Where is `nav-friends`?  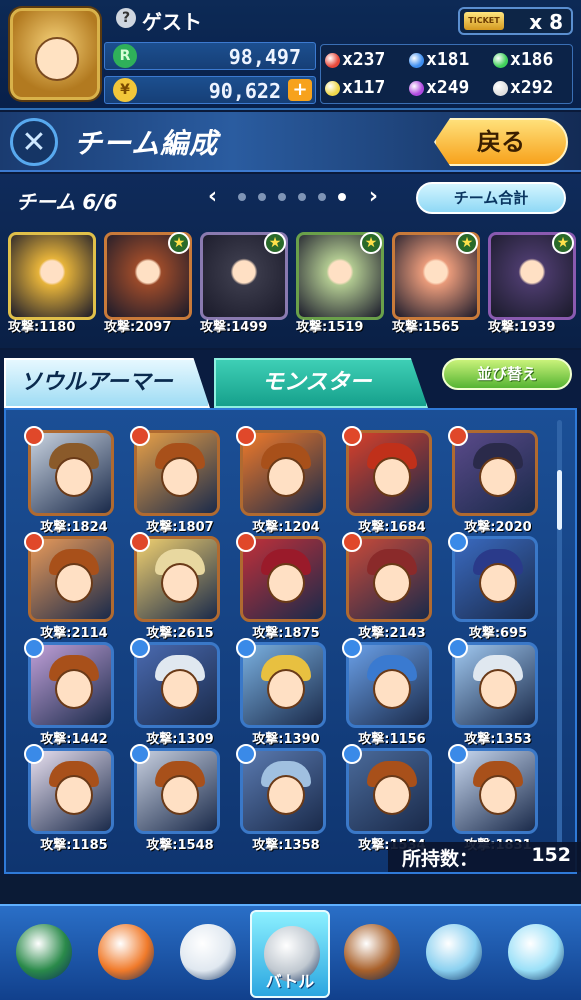 nav-friends is located at coordinates (454, 954).